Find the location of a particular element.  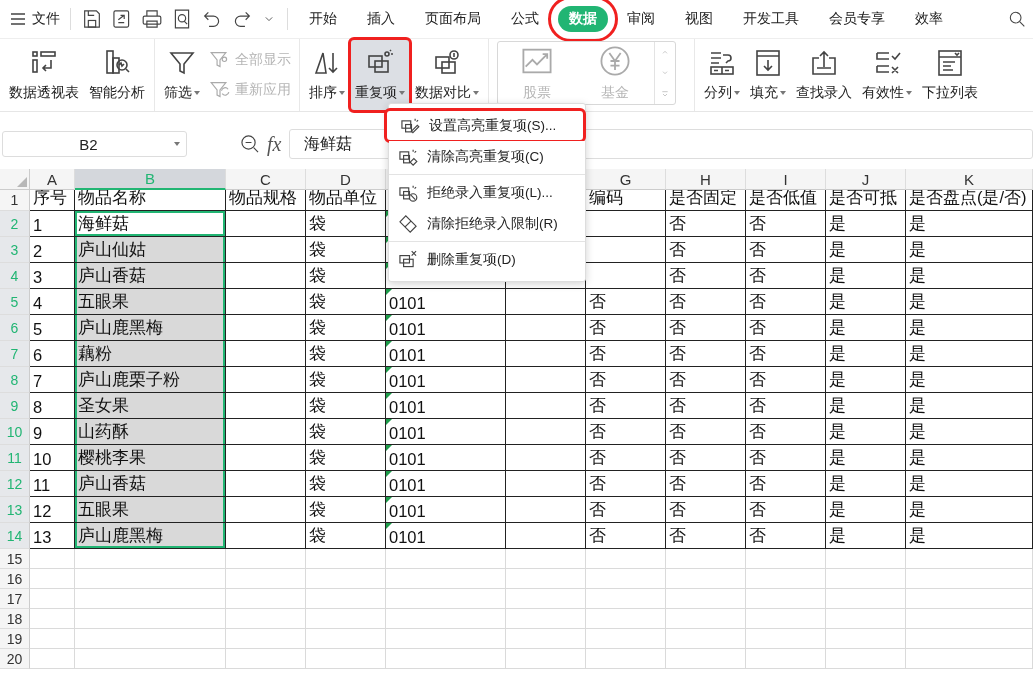

column-header: A is located at coordinates (52, 179).